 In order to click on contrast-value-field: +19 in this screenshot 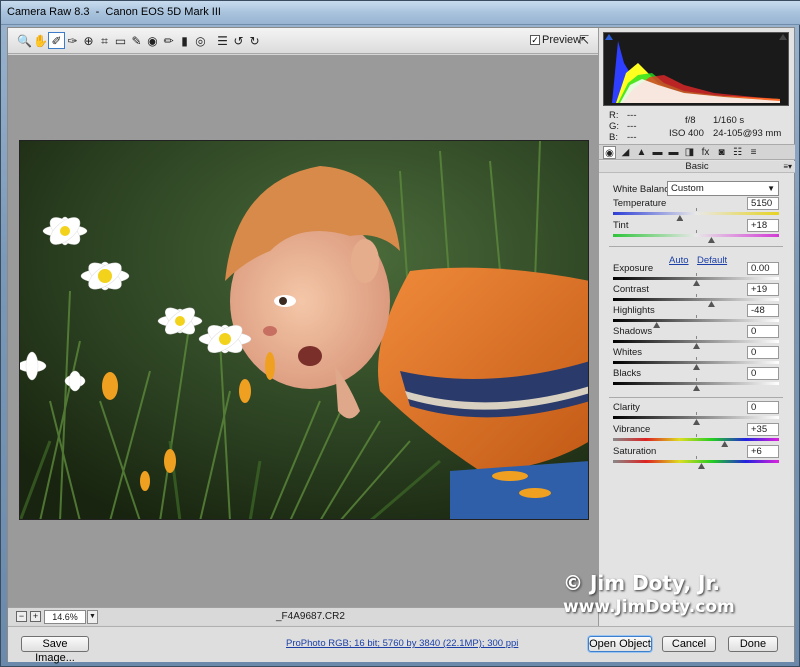, I will do `click(763, 289)`.